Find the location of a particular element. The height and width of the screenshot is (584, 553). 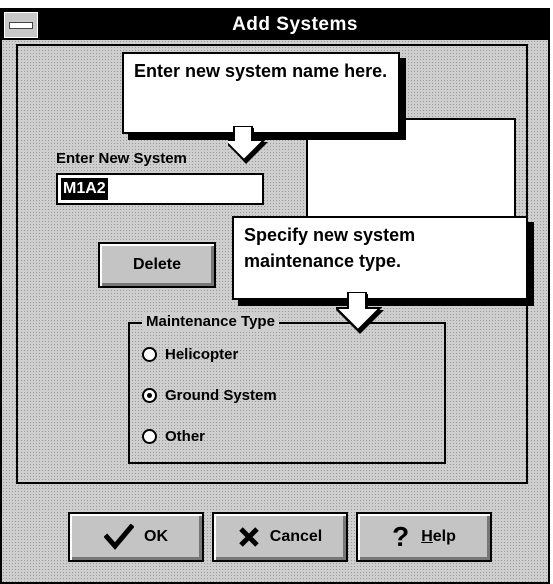

cancel-button: Cancel is located at coordinates (280, 537).